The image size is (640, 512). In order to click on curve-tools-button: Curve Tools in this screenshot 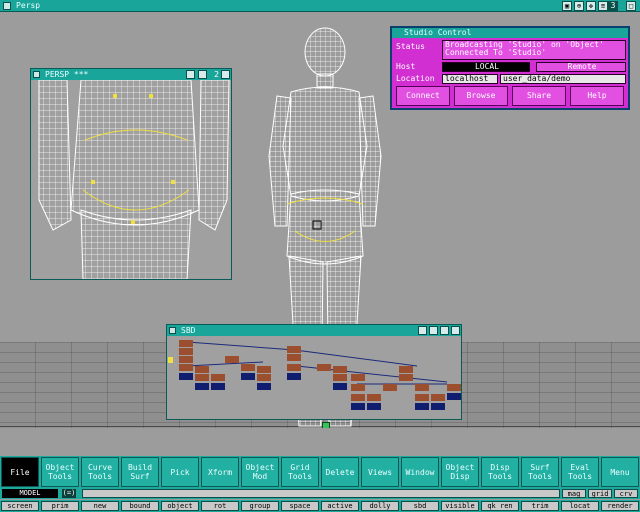, I will do `click(100, 472)`.